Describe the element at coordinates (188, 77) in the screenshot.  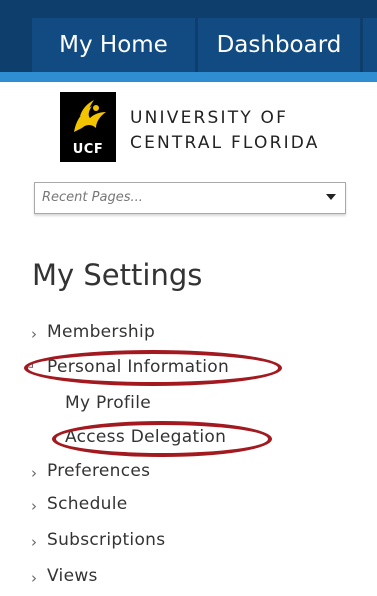
I see `nav-accent-strip` at that location.